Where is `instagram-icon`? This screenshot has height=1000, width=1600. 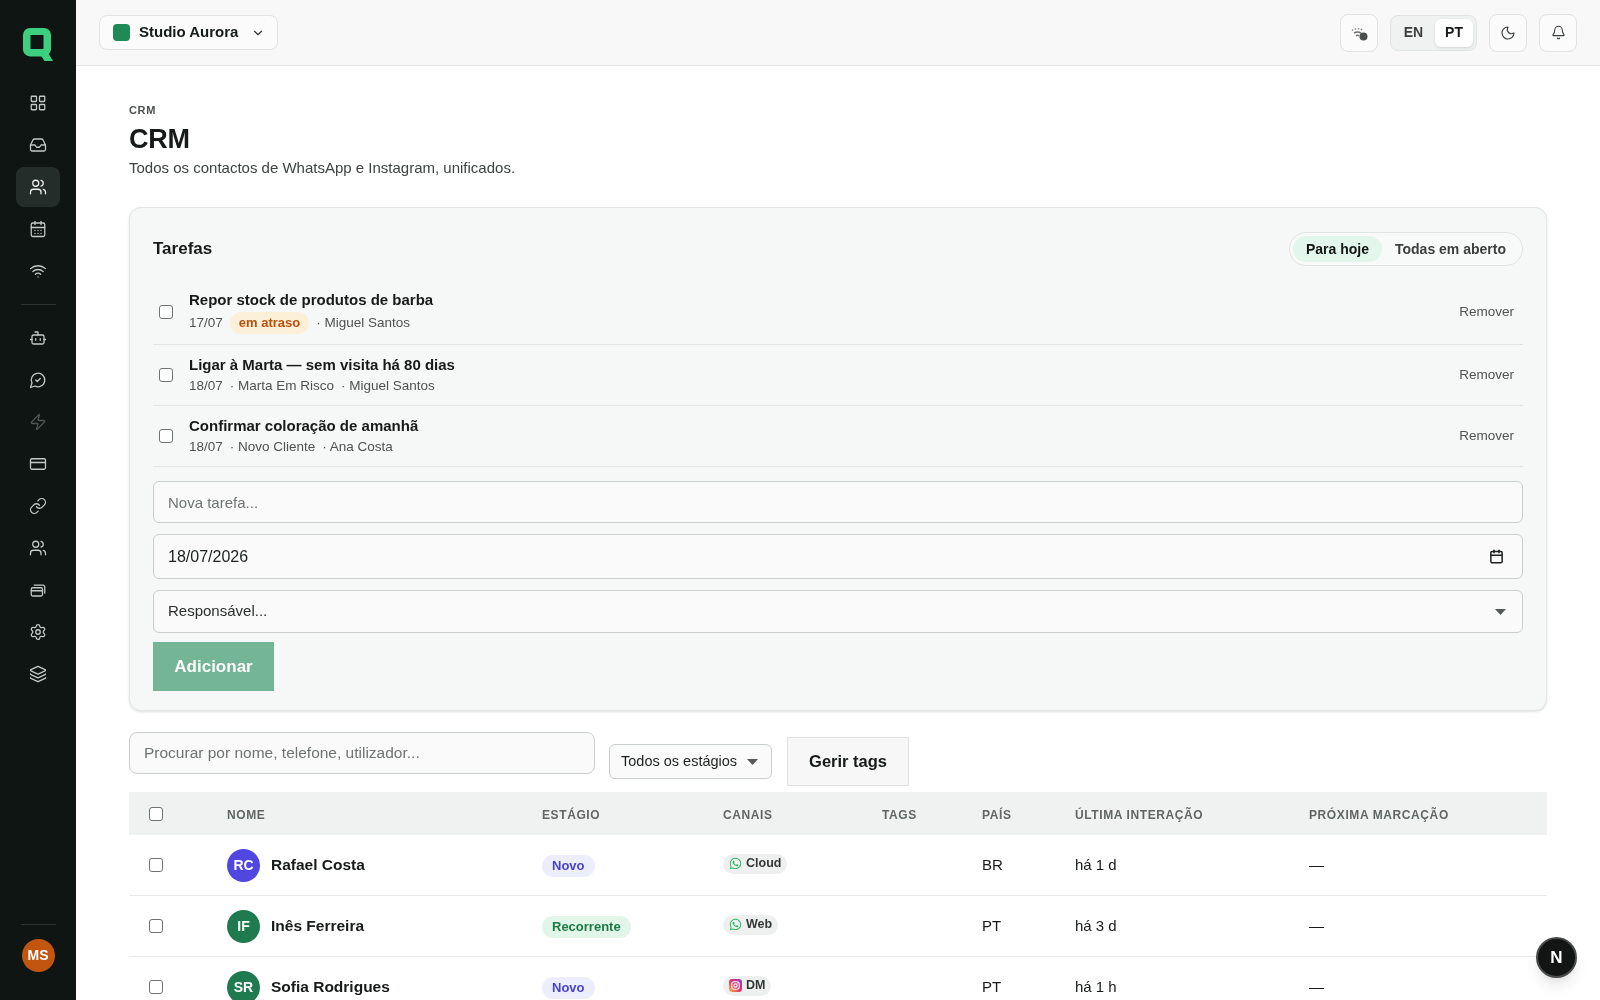 instagram-icon is located at coordinates (735, 985).